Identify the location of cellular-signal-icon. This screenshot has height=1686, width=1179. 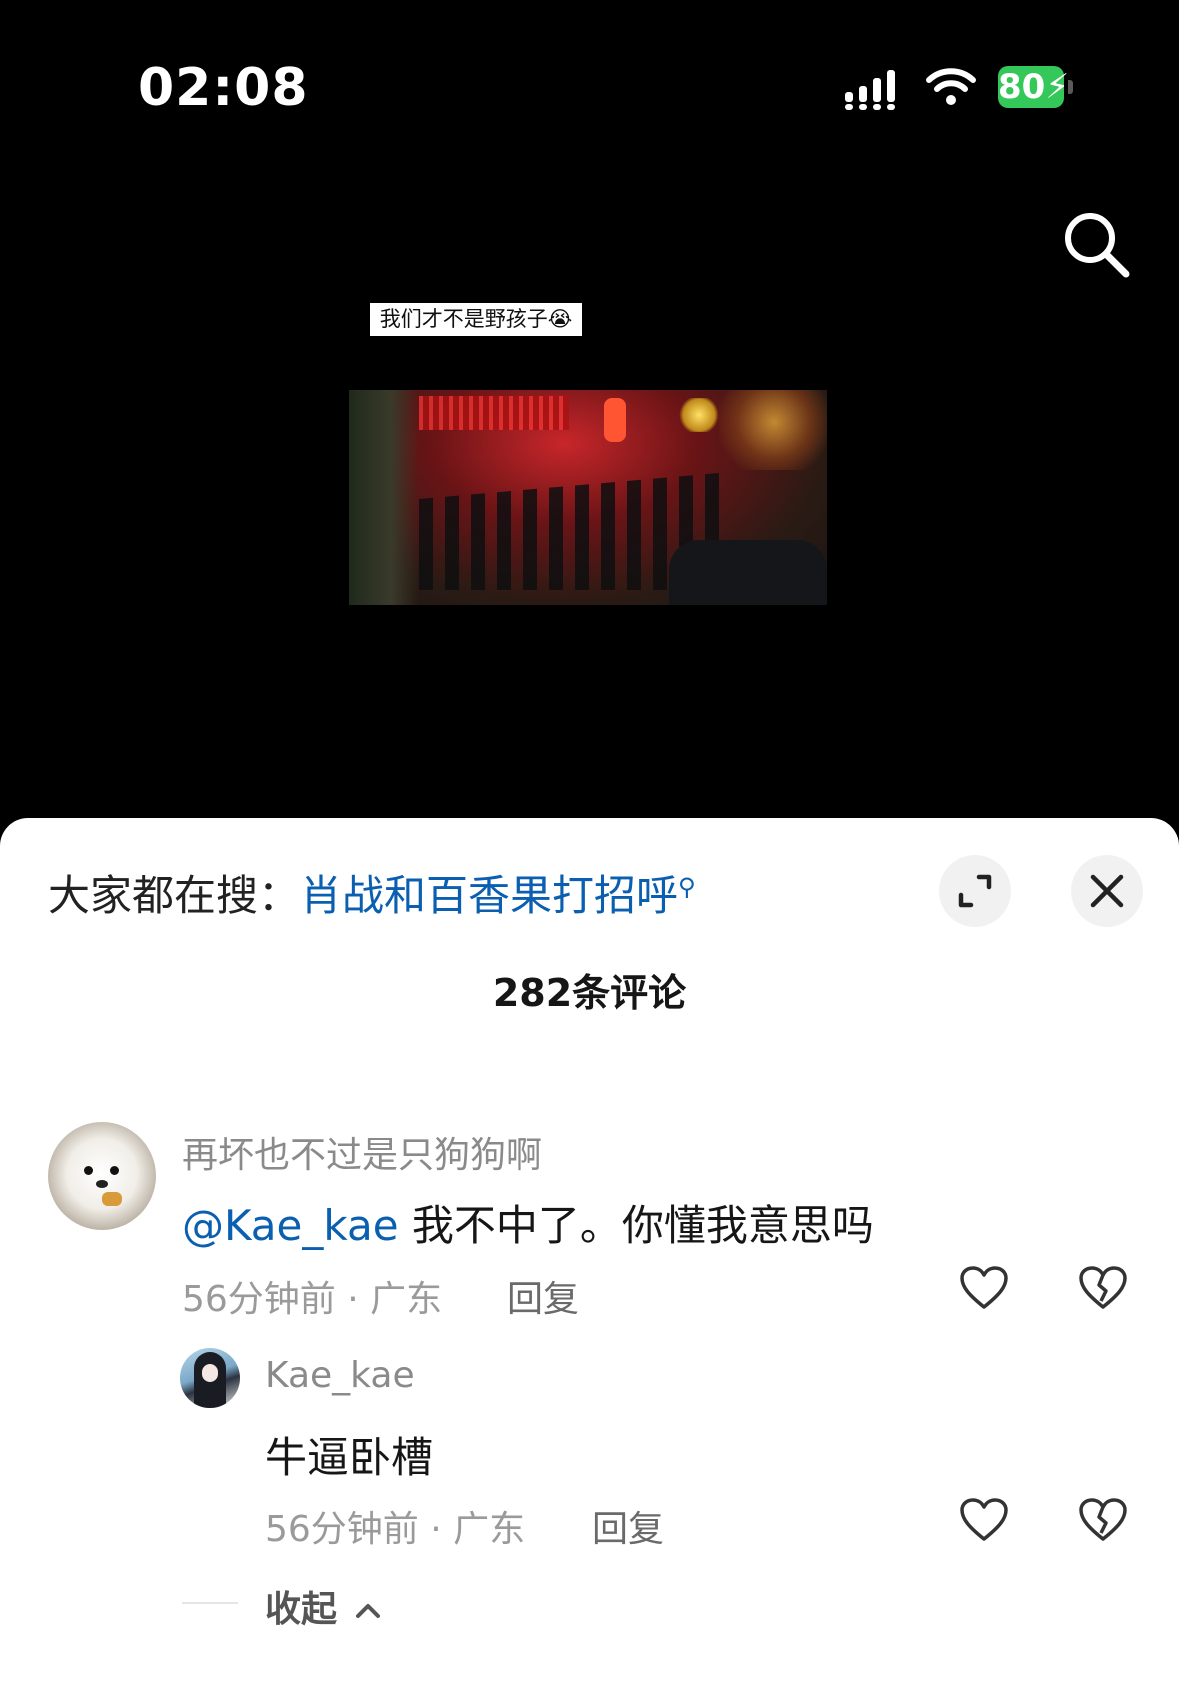
(870, 90).